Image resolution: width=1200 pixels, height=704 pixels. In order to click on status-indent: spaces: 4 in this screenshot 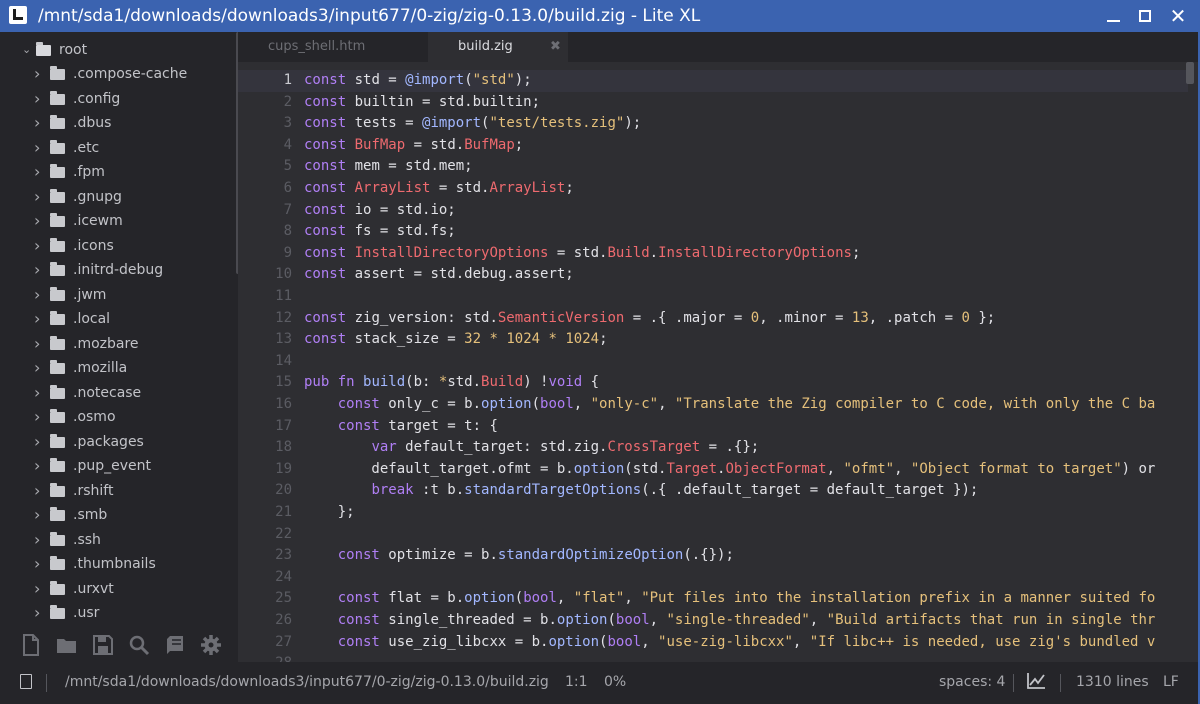, I will do `click(972, 682)`.